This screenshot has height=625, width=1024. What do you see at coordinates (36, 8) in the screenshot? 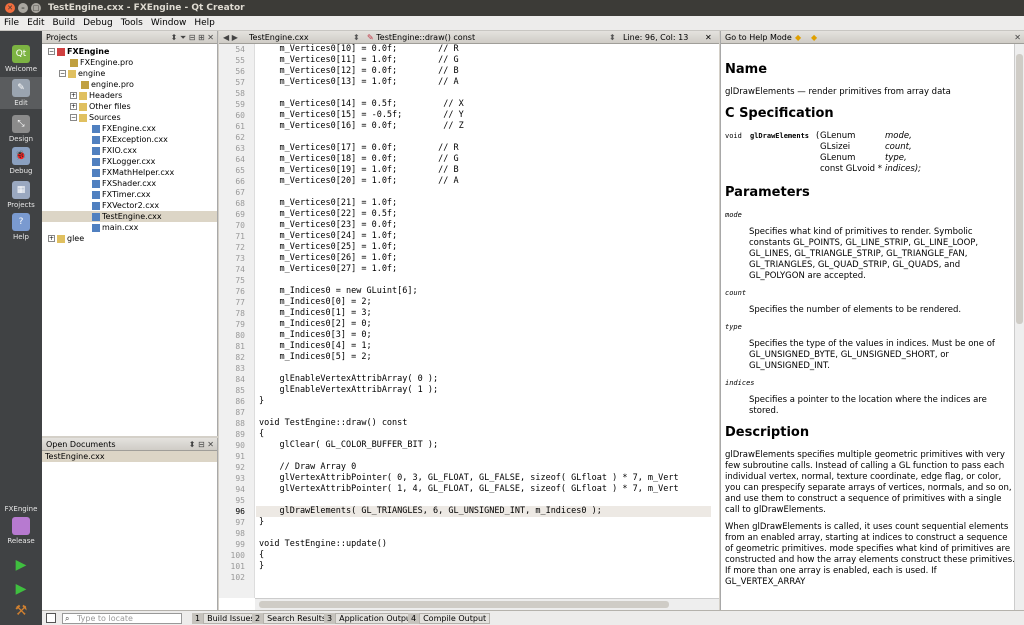
I see `maximize-window-icon: □` at bounding box center [36, 8].